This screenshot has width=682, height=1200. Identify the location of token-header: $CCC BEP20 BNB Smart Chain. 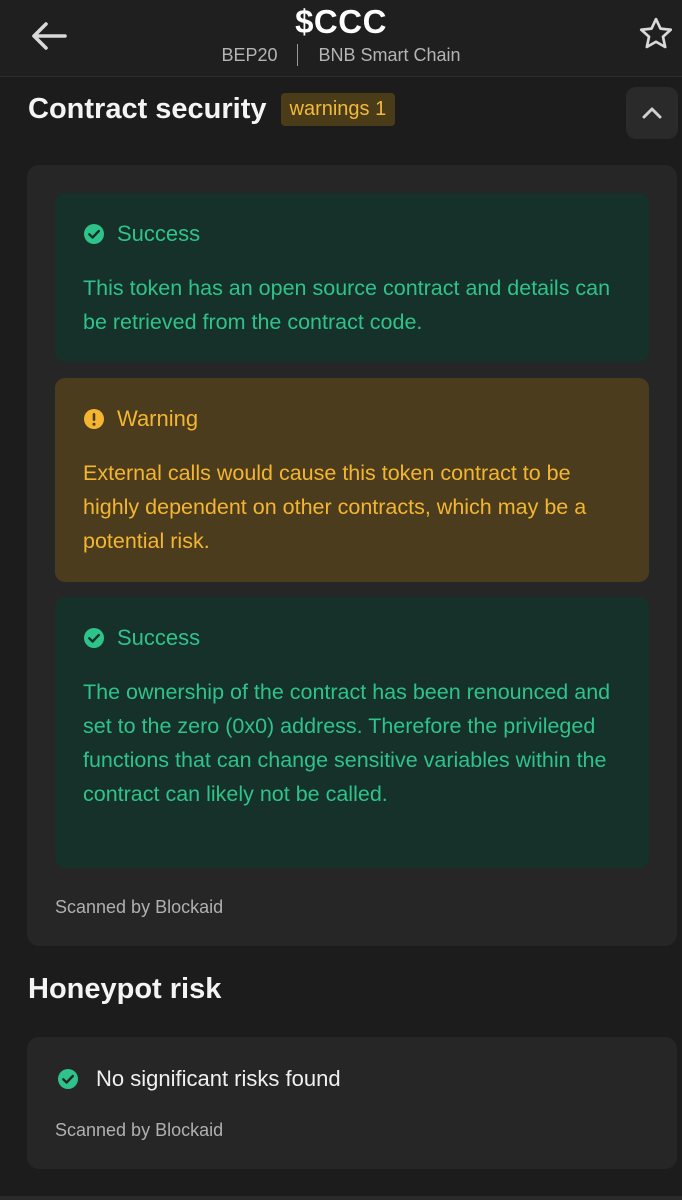
(341, 34).